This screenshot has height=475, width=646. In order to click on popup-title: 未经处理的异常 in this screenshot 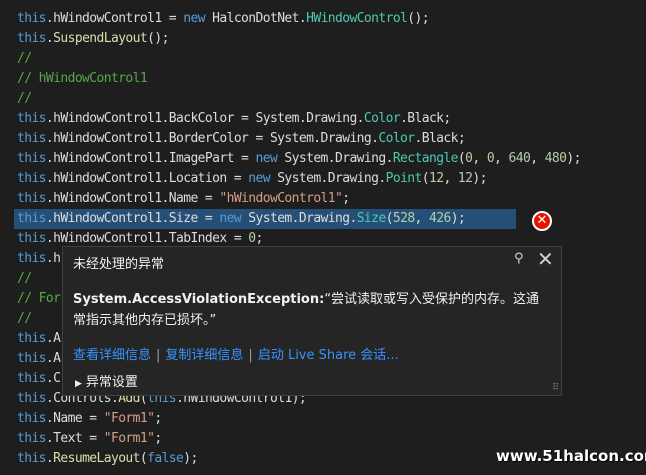, I will do `click(119, 264)`.